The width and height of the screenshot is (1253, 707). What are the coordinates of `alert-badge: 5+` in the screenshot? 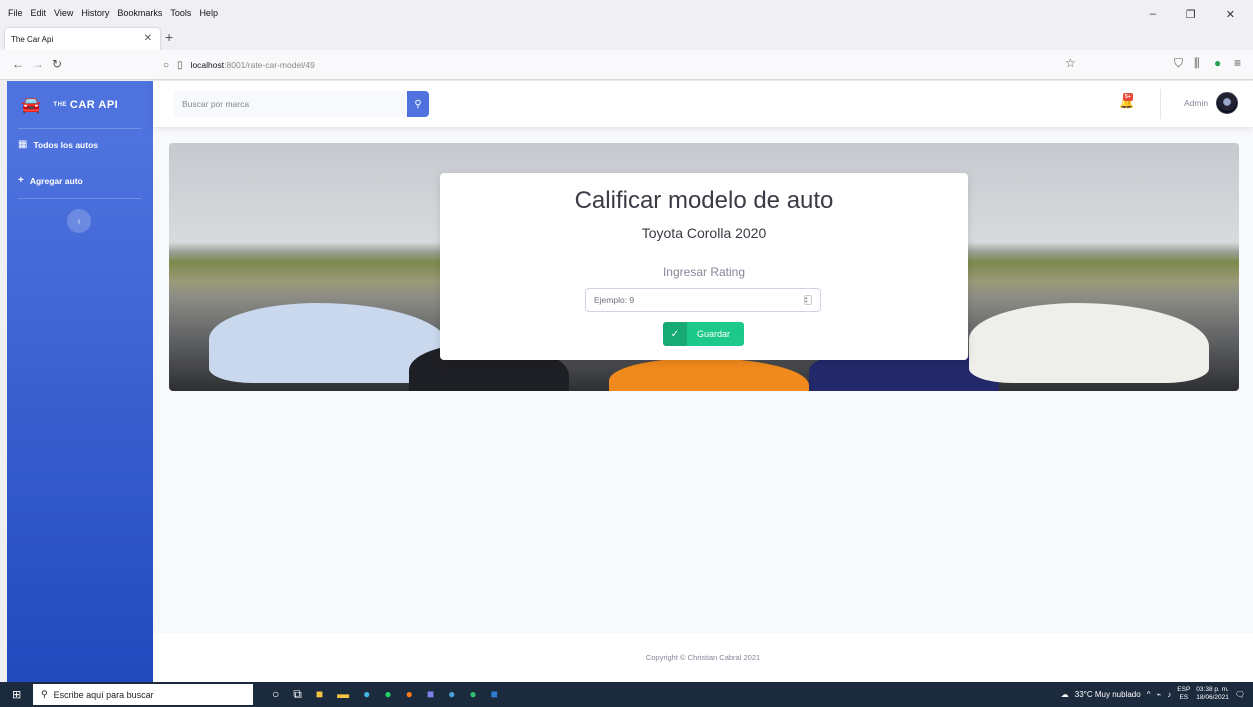 It's located at (1128, 97).